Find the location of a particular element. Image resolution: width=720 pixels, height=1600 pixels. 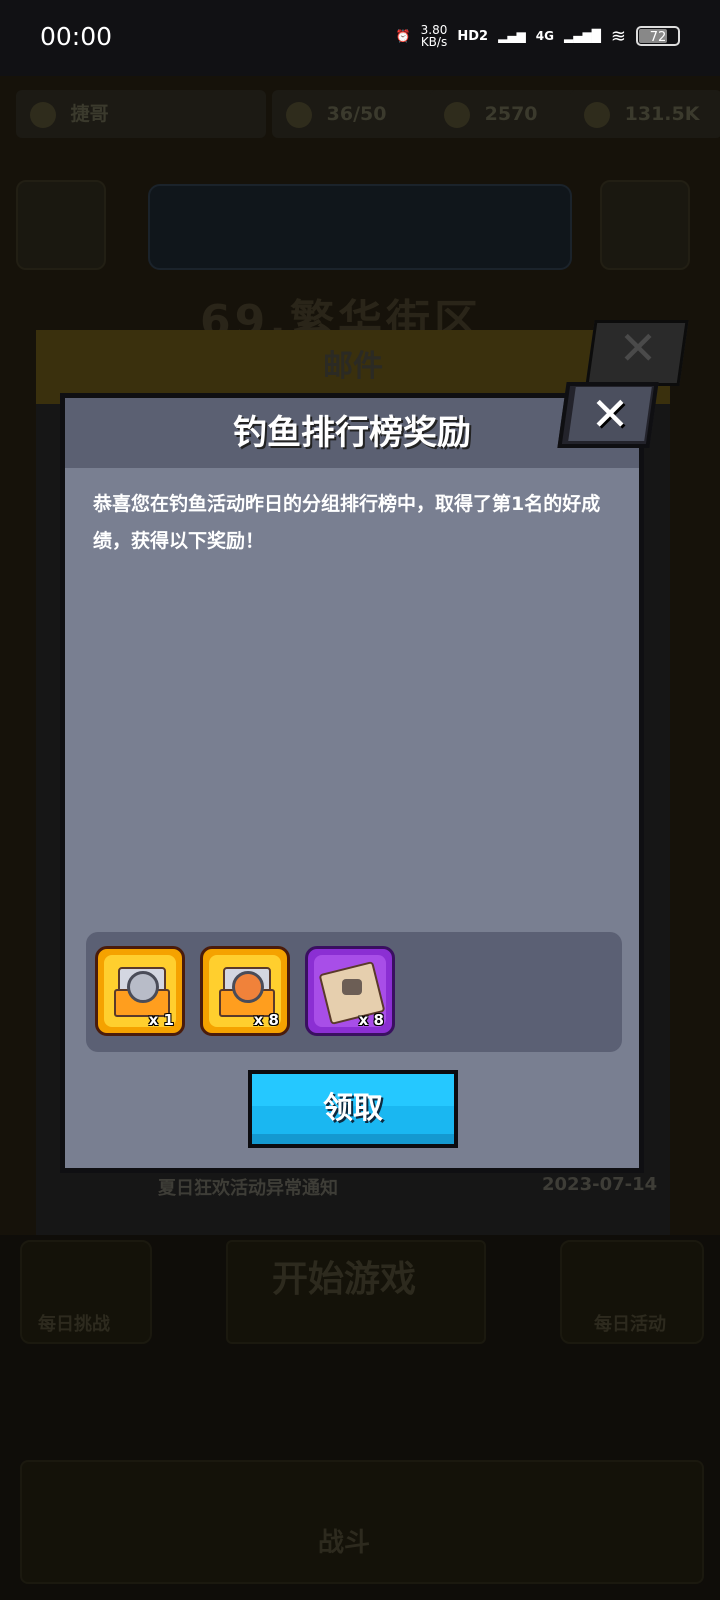

signal-icon: ▂▄▆ is located at coordinates (512, 36).